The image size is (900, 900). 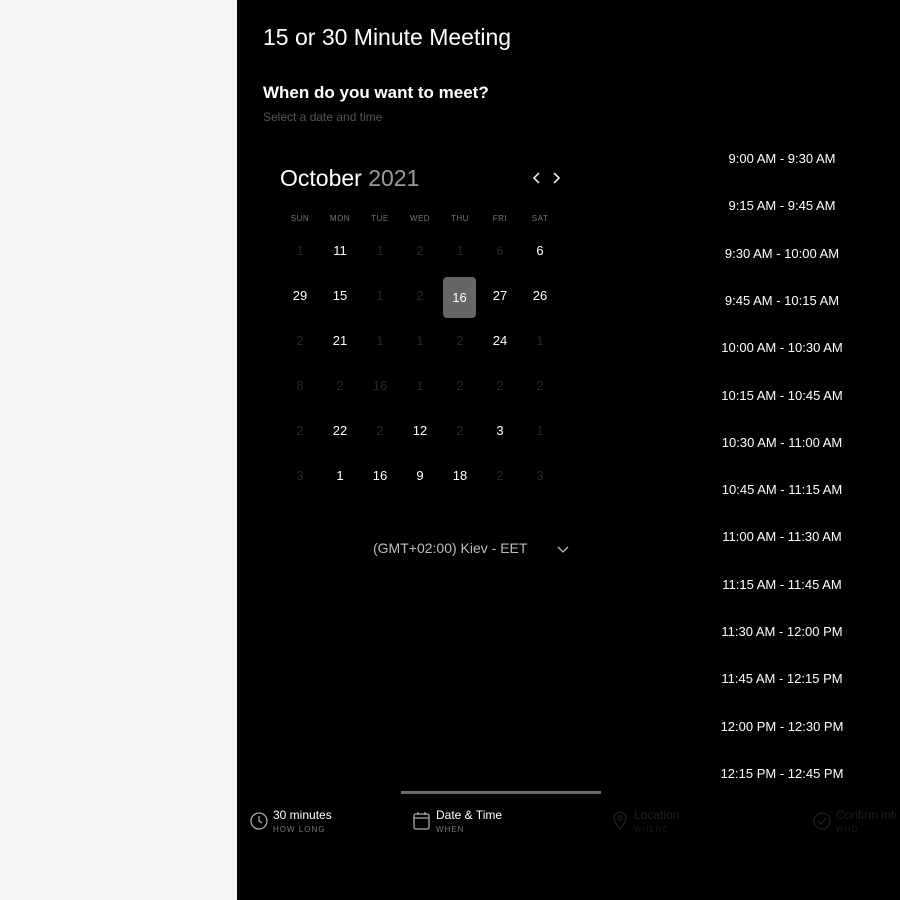 I want to click on step-confirm: Confirm info WHO, so click(x=854, y=822).